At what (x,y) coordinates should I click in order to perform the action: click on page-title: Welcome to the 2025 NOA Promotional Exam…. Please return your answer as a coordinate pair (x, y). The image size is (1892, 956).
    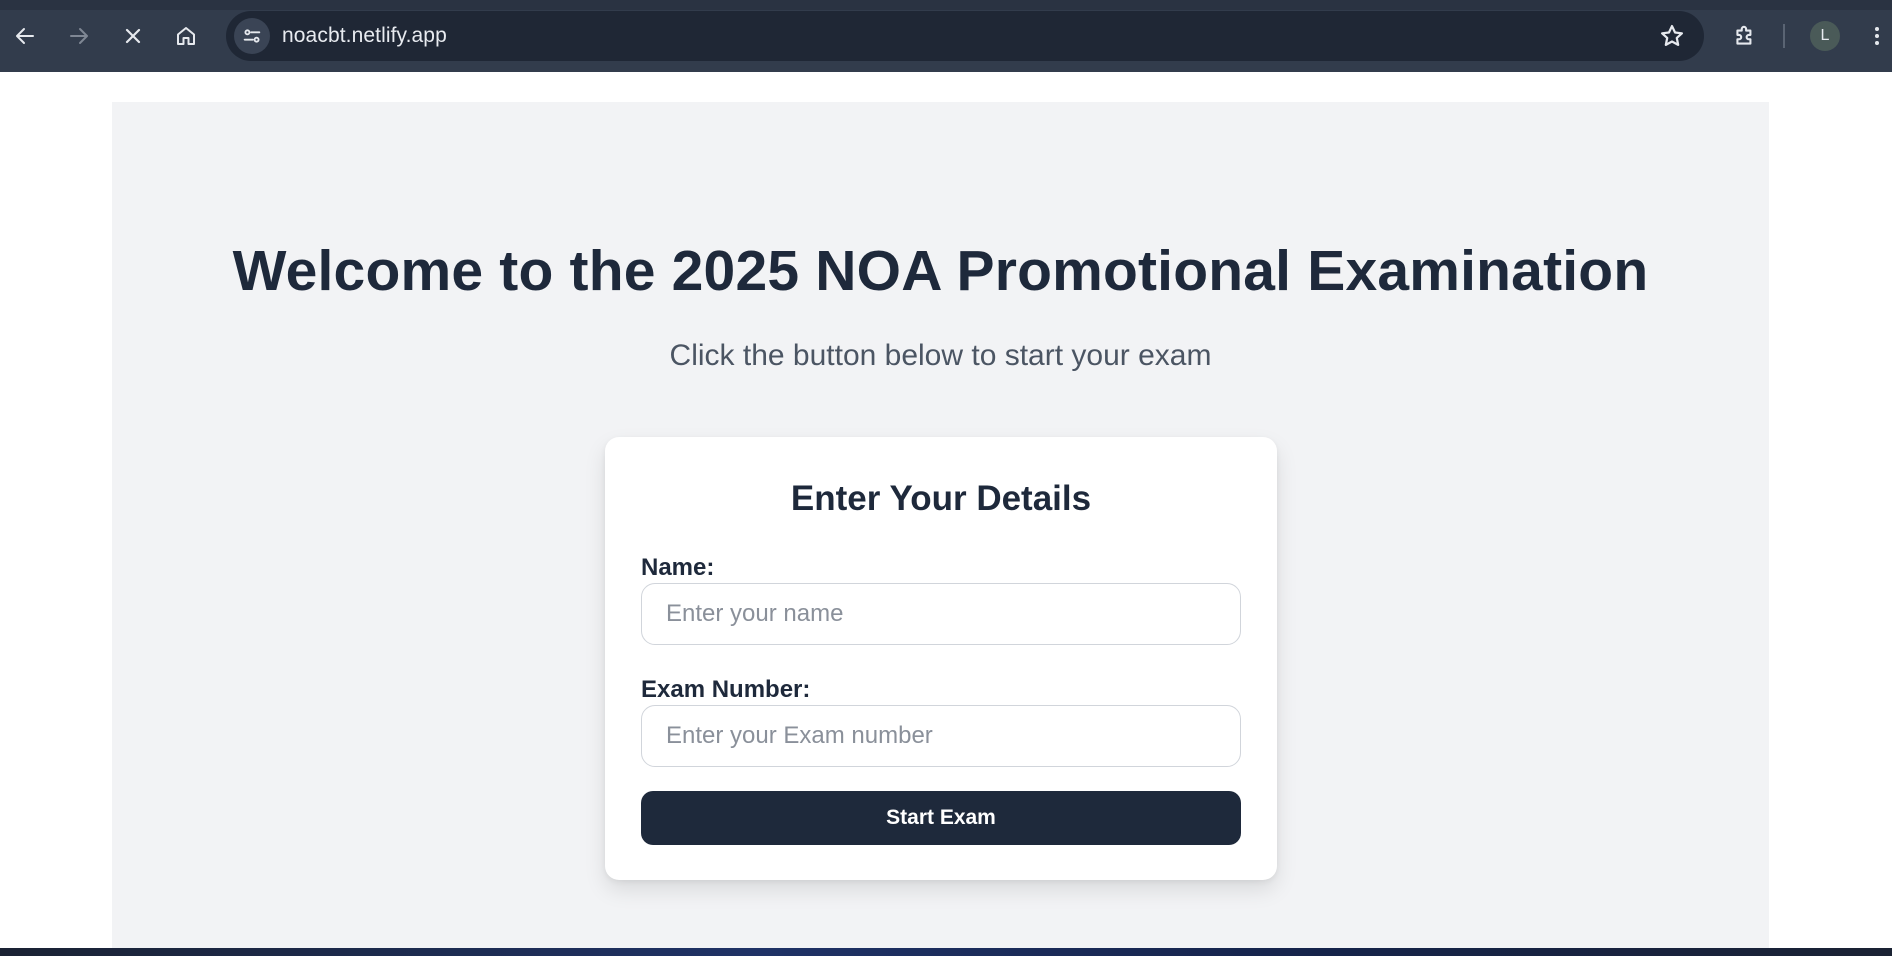
    Looking at the image, I should click on (940, 271).